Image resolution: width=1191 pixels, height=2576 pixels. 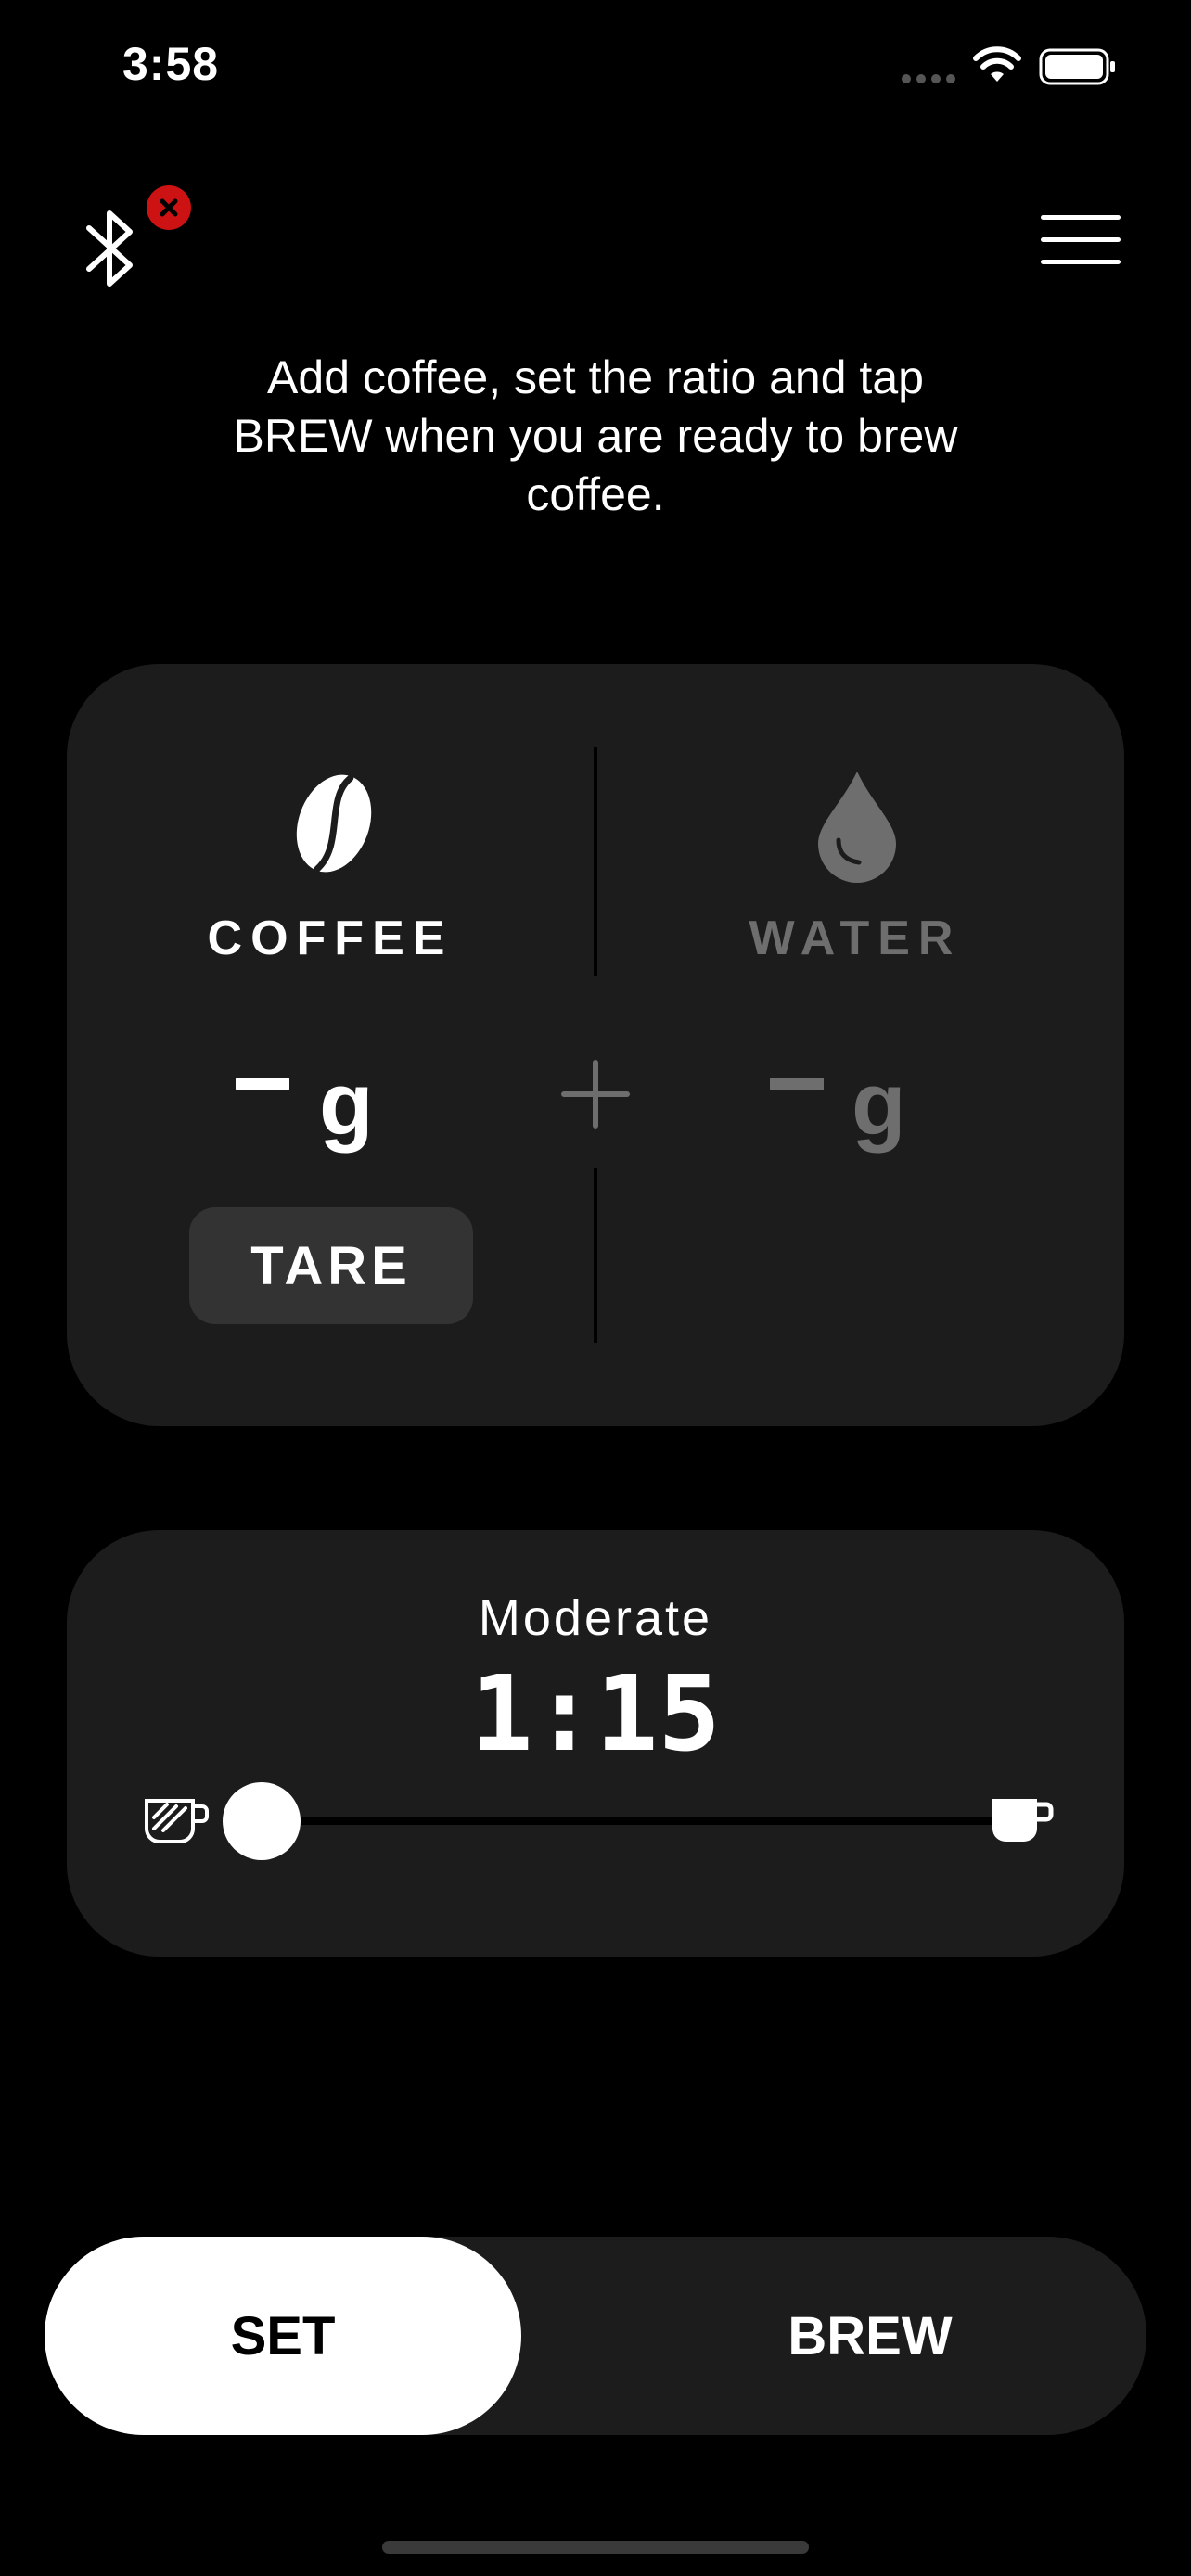 I want to click on strong-coffee-cup-icon, so click(x=177, y=1821).